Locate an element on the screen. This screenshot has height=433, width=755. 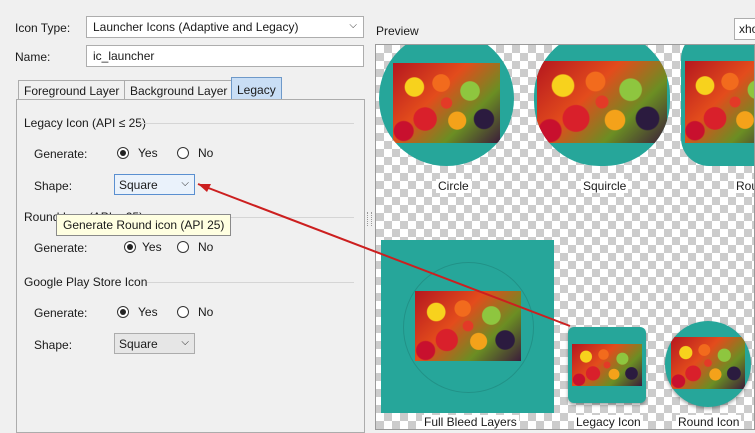
tab-label: Legacy is located at coordinates (256, 90).